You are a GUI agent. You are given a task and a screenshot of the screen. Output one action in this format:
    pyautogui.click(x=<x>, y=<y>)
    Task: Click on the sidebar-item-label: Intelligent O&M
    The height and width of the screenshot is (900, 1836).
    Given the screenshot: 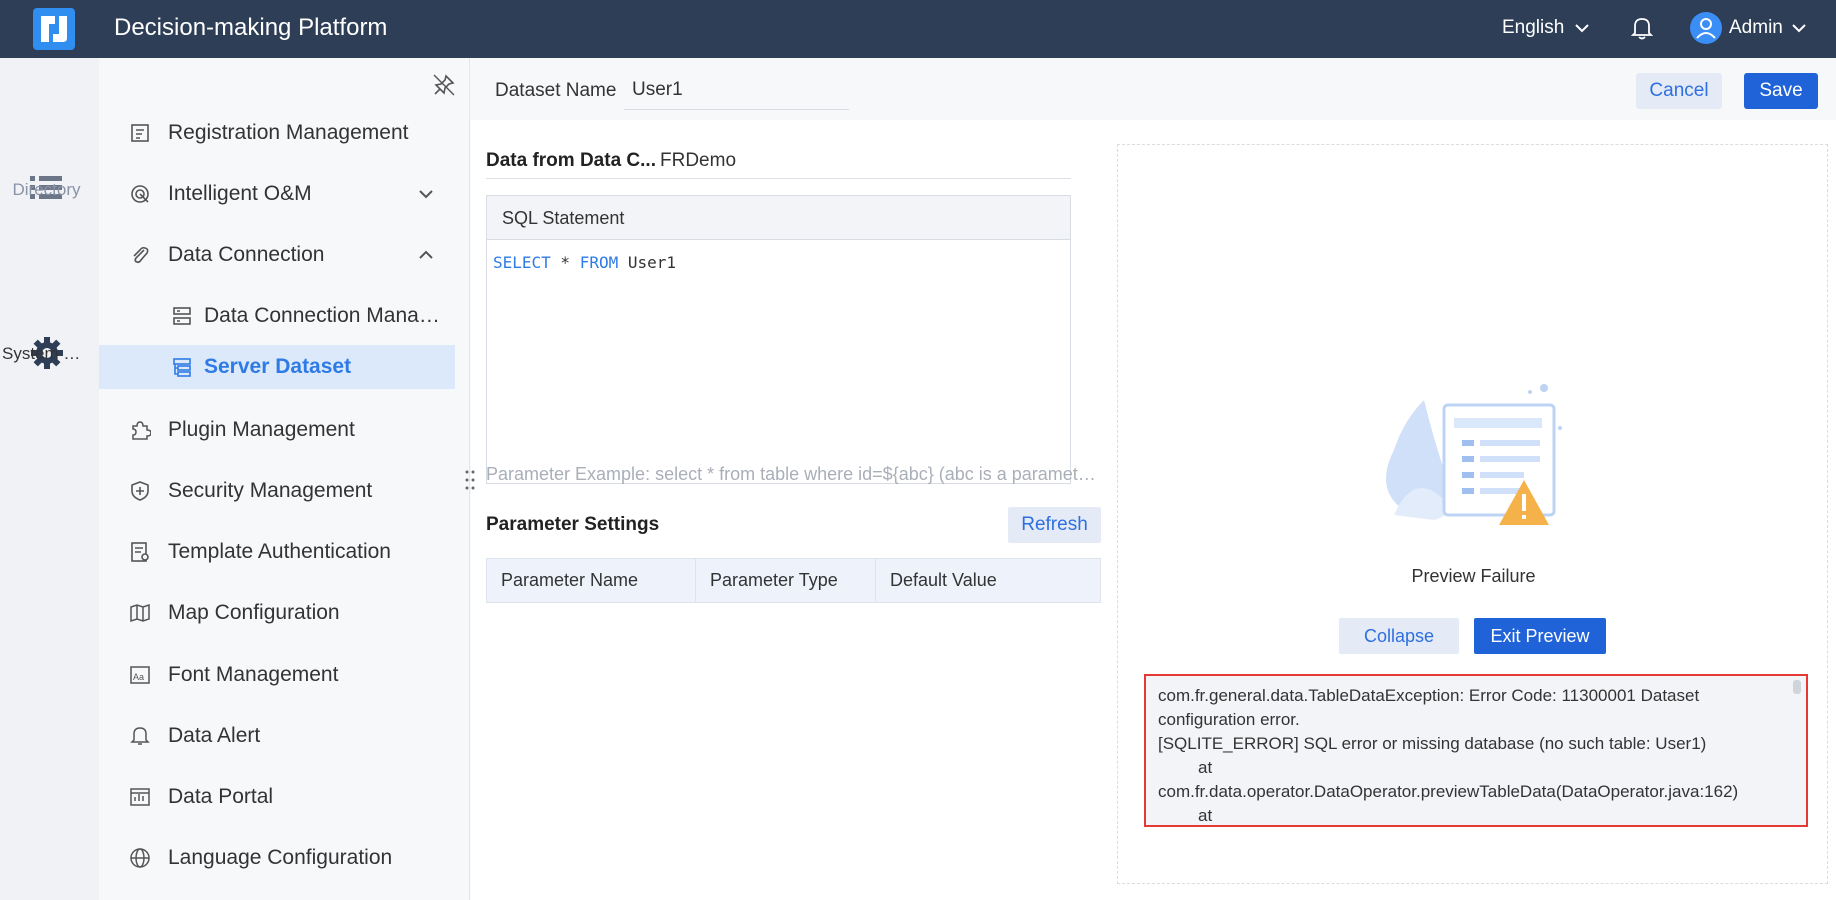 What is the action you would take?
    pyautogui.click(x=240, y=193)
    